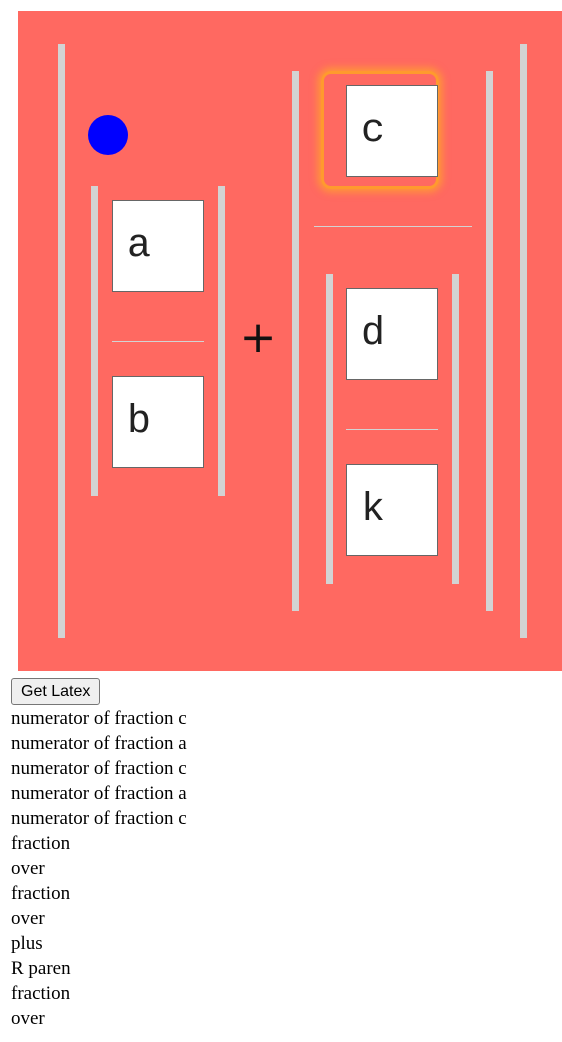 Image resolution: width=562 pixels, height=1042 pixels. Describe the element at coordinates (27, 943) in the screenshot. I see `log-entry: plus` at that location.